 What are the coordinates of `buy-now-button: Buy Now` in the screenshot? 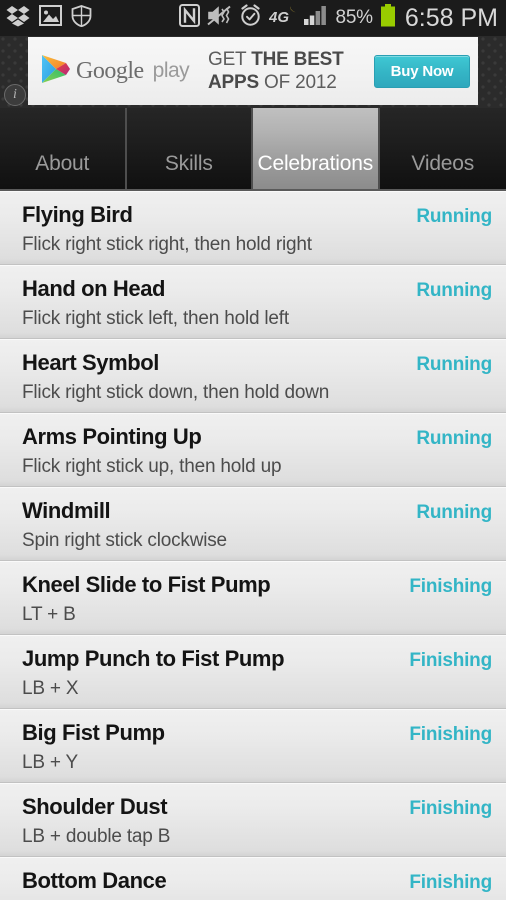 It's located at (422, 71).